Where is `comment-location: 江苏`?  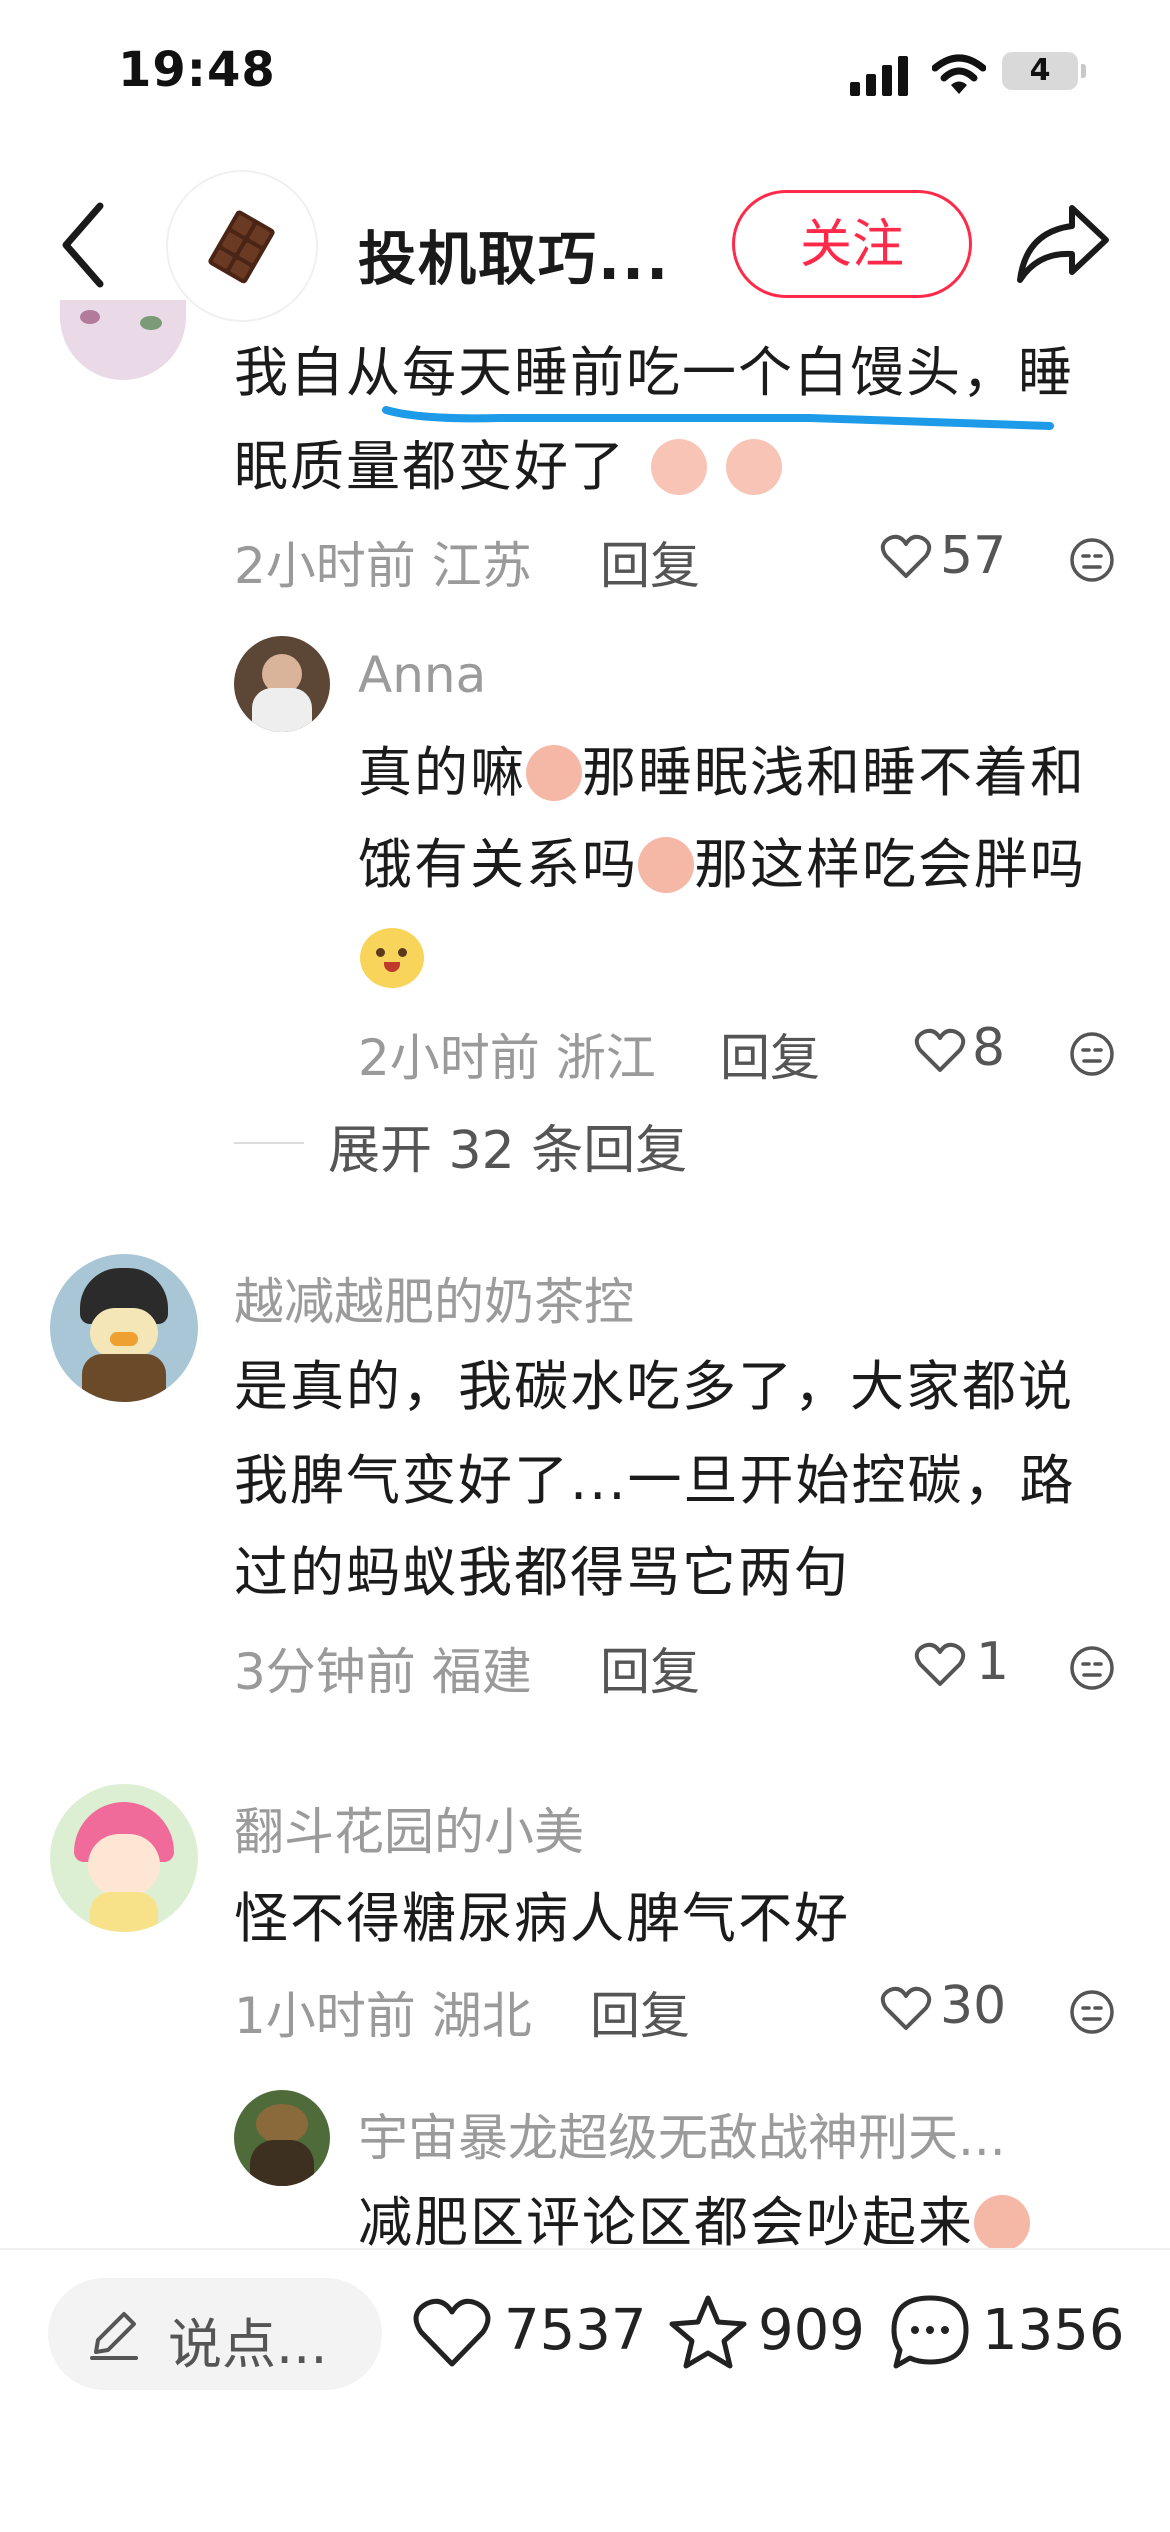
comment-location: 江苏 is located at coordinates (481, 566).